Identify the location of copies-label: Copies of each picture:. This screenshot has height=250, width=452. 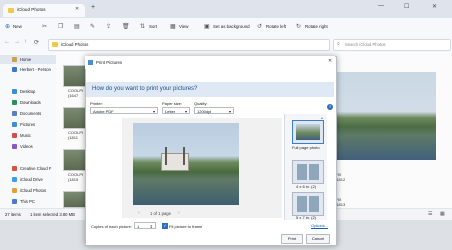
(111, 226).